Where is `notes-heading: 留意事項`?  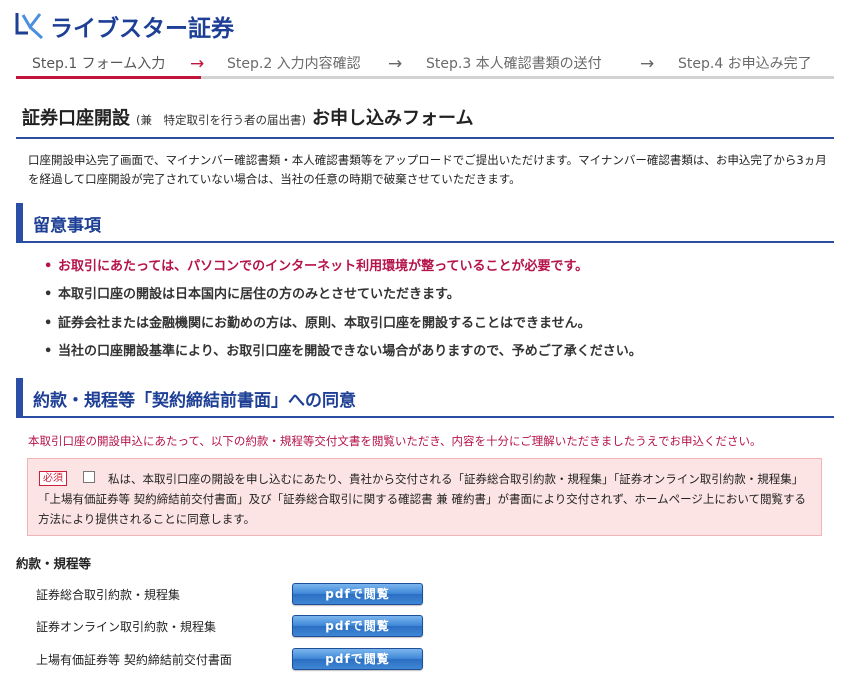
notes-heading: 留意事項 is located at coordinates (425, 223).